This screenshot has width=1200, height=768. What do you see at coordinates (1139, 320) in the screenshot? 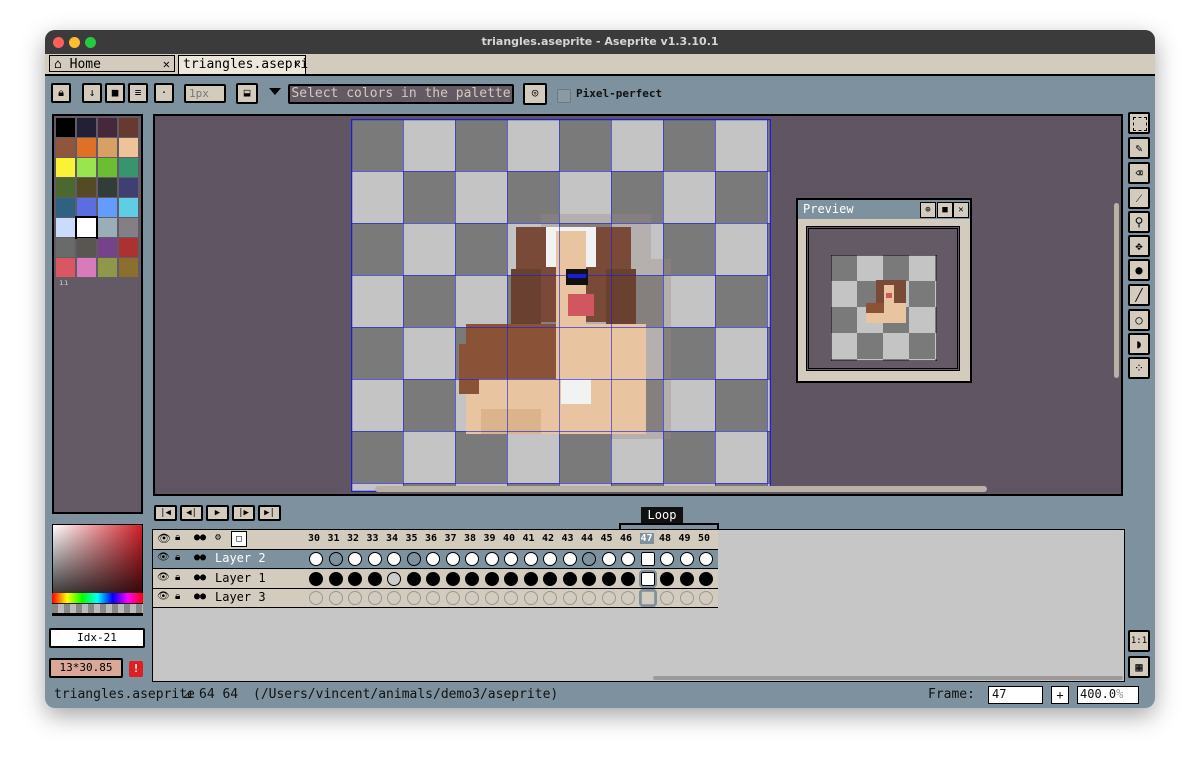
I see `ellipse-tool-icon: ○` at bounding box center [1139, 320].